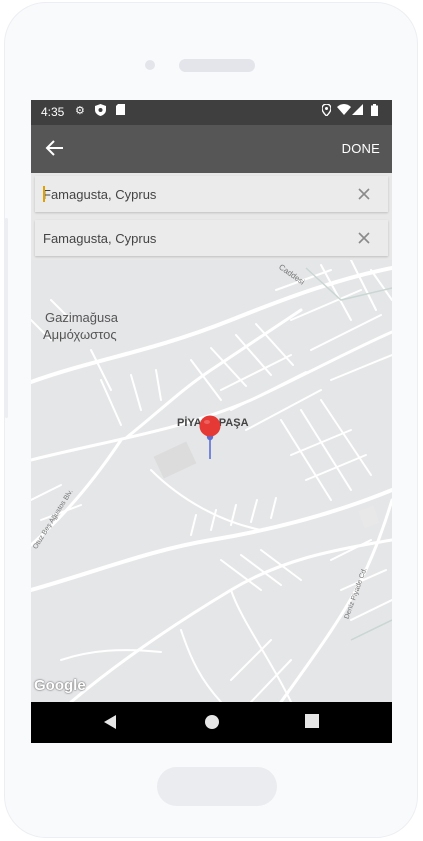 The width and height of the screenshot is (423, 841). I want to click on phone-side-button, so click(6, 318).